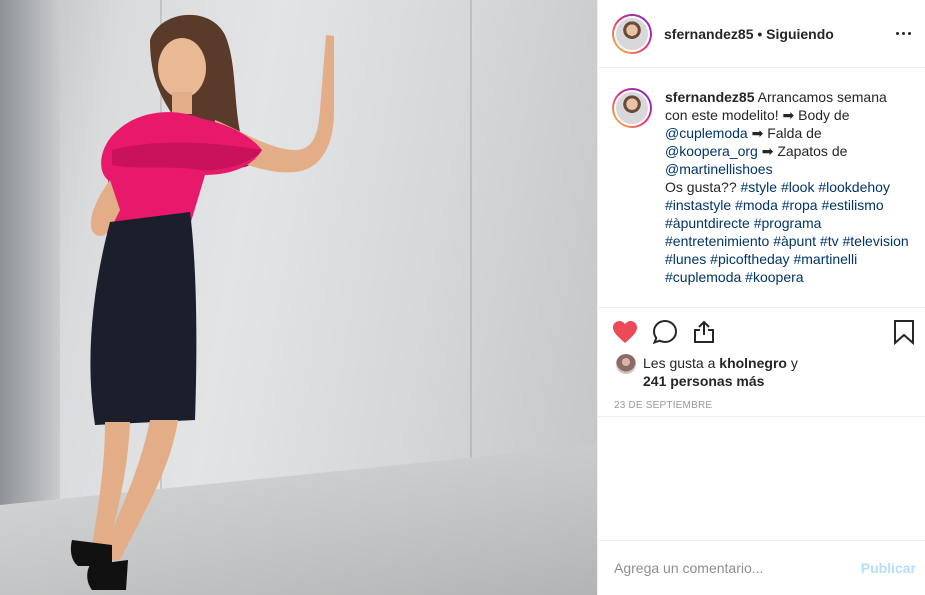 The height and width of the screenshot is (595, 925). Describe the element at coordinates (711, 151) in the screenshot. I see `mention-link: @koopera_org` at that location.